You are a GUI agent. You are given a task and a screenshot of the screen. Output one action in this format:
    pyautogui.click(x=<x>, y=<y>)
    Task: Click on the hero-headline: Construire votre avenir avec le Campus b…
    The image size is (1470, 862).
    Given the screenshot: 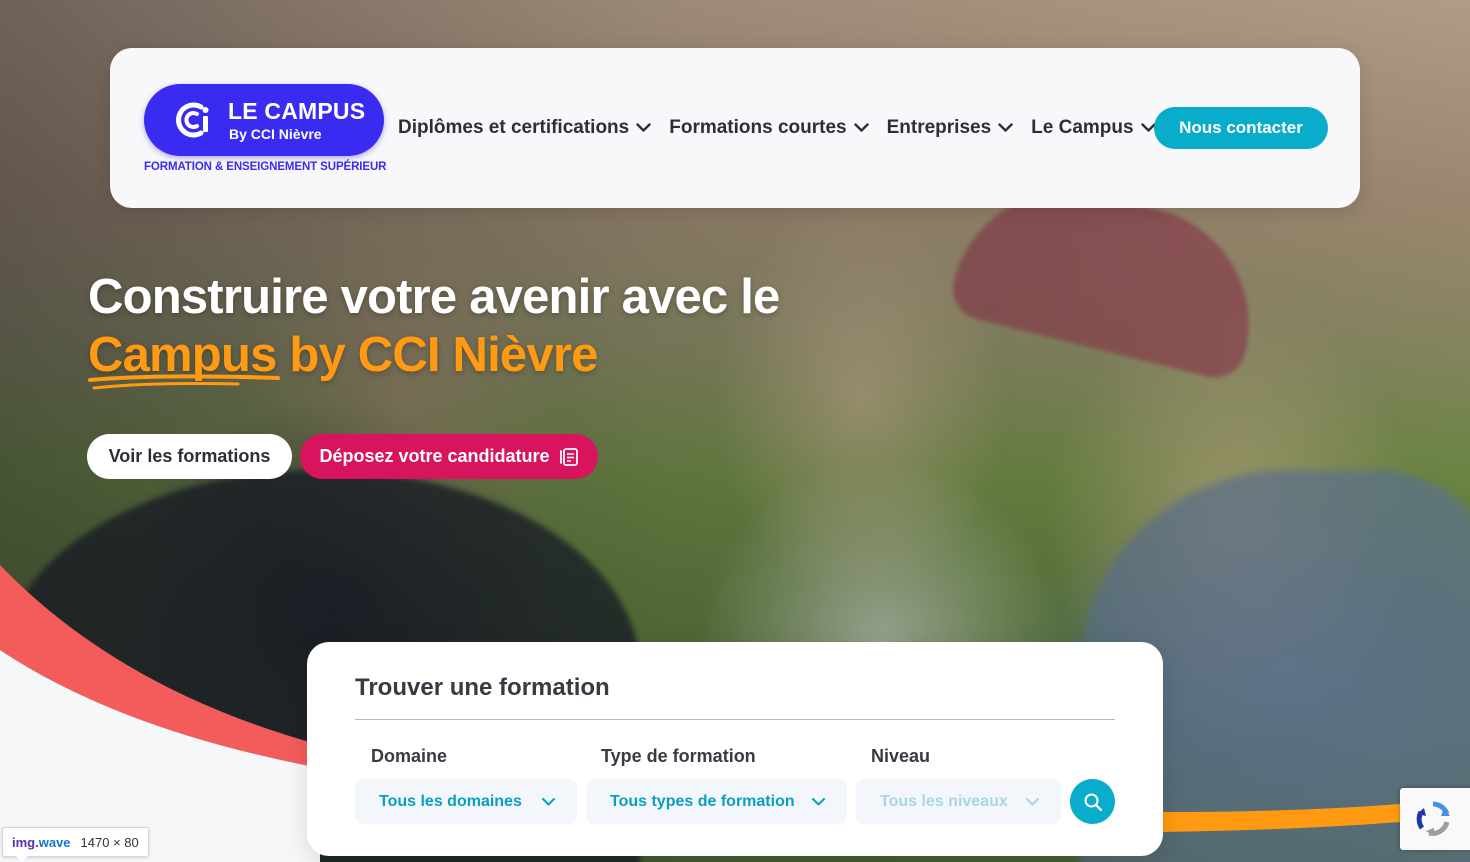 What is the action you would take?
    pyautogui.click(x=468, y=326)
    